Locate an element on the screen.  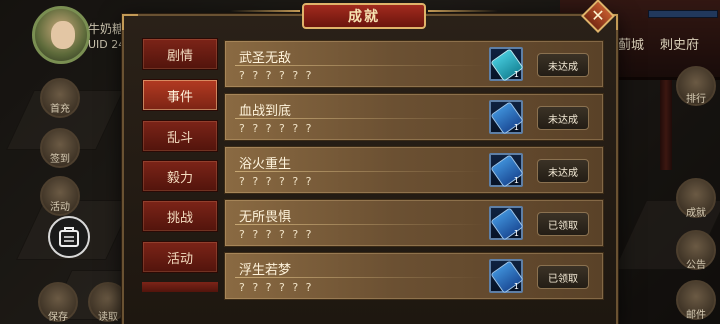
bag-icon is located at coordinates (69, 237).